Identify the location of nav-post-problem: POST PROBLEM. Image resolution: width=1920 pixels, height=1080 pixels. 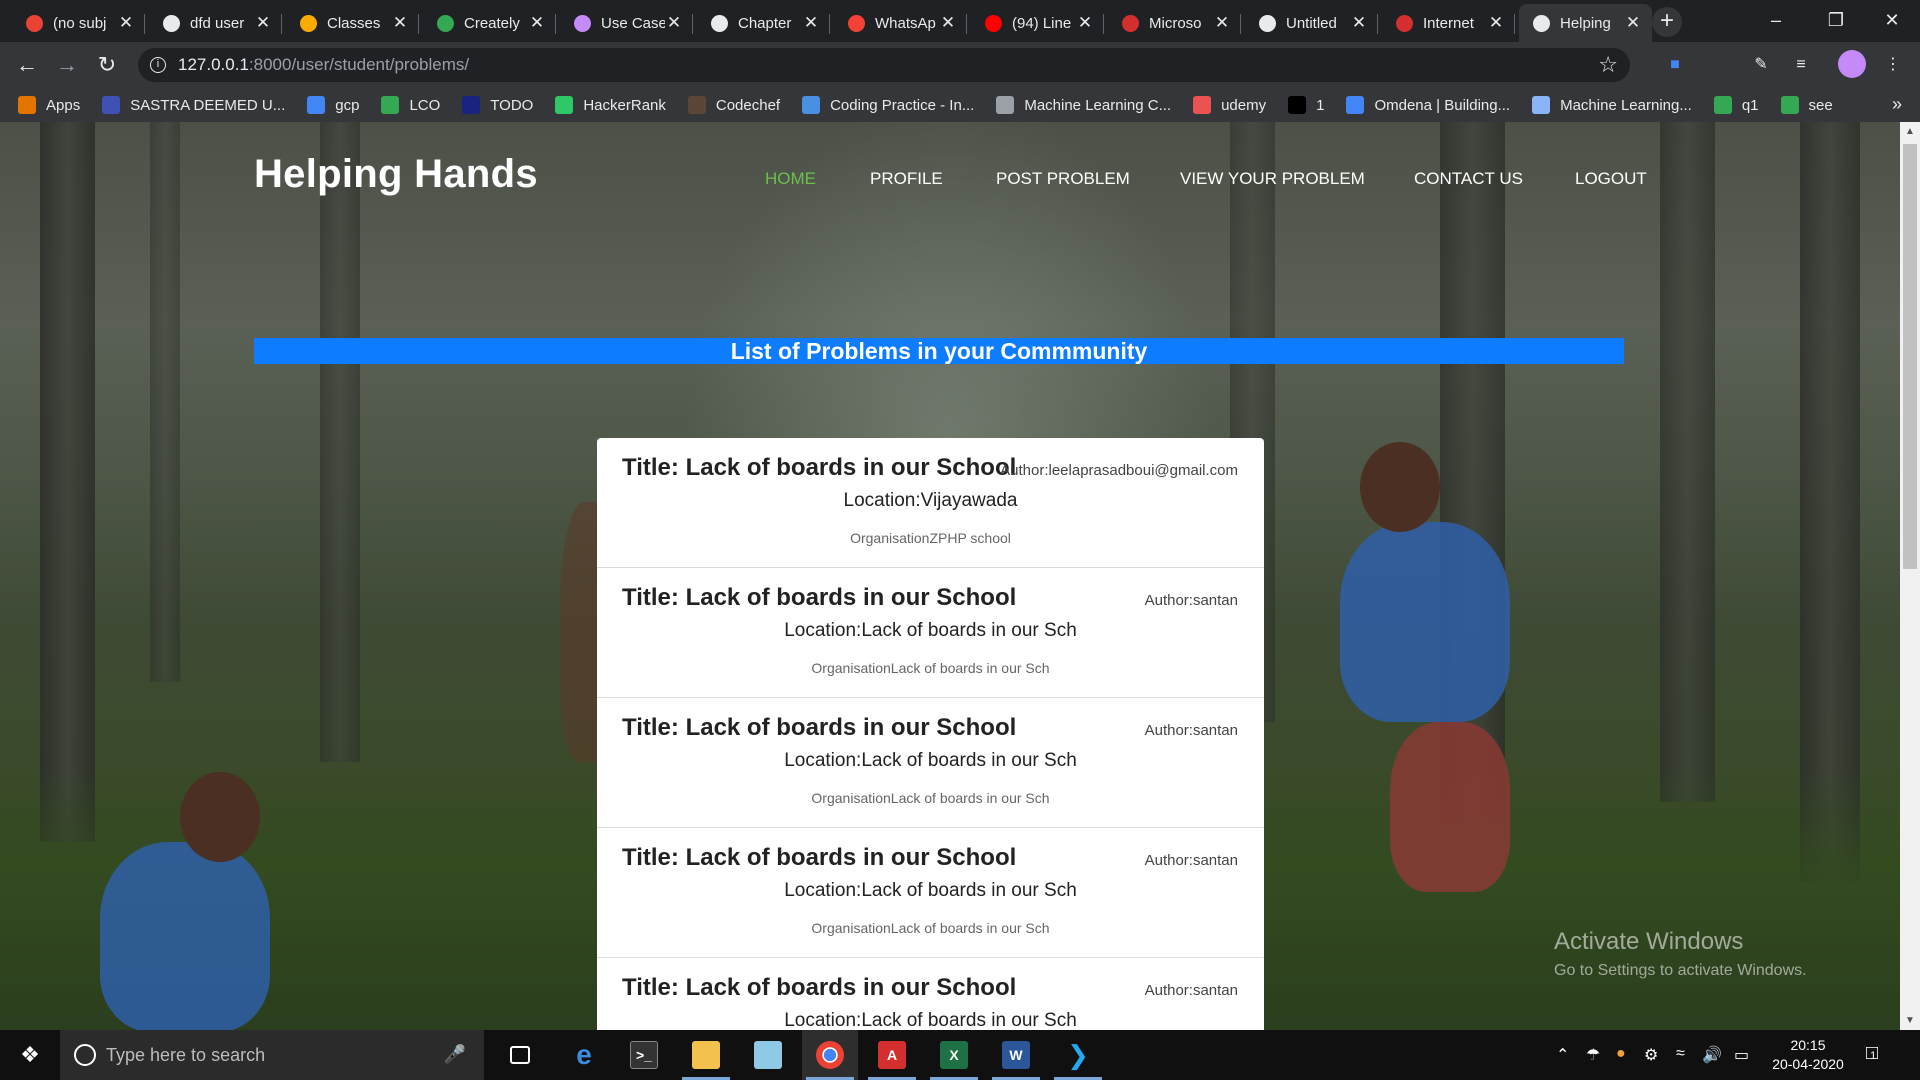
(1063, 179).